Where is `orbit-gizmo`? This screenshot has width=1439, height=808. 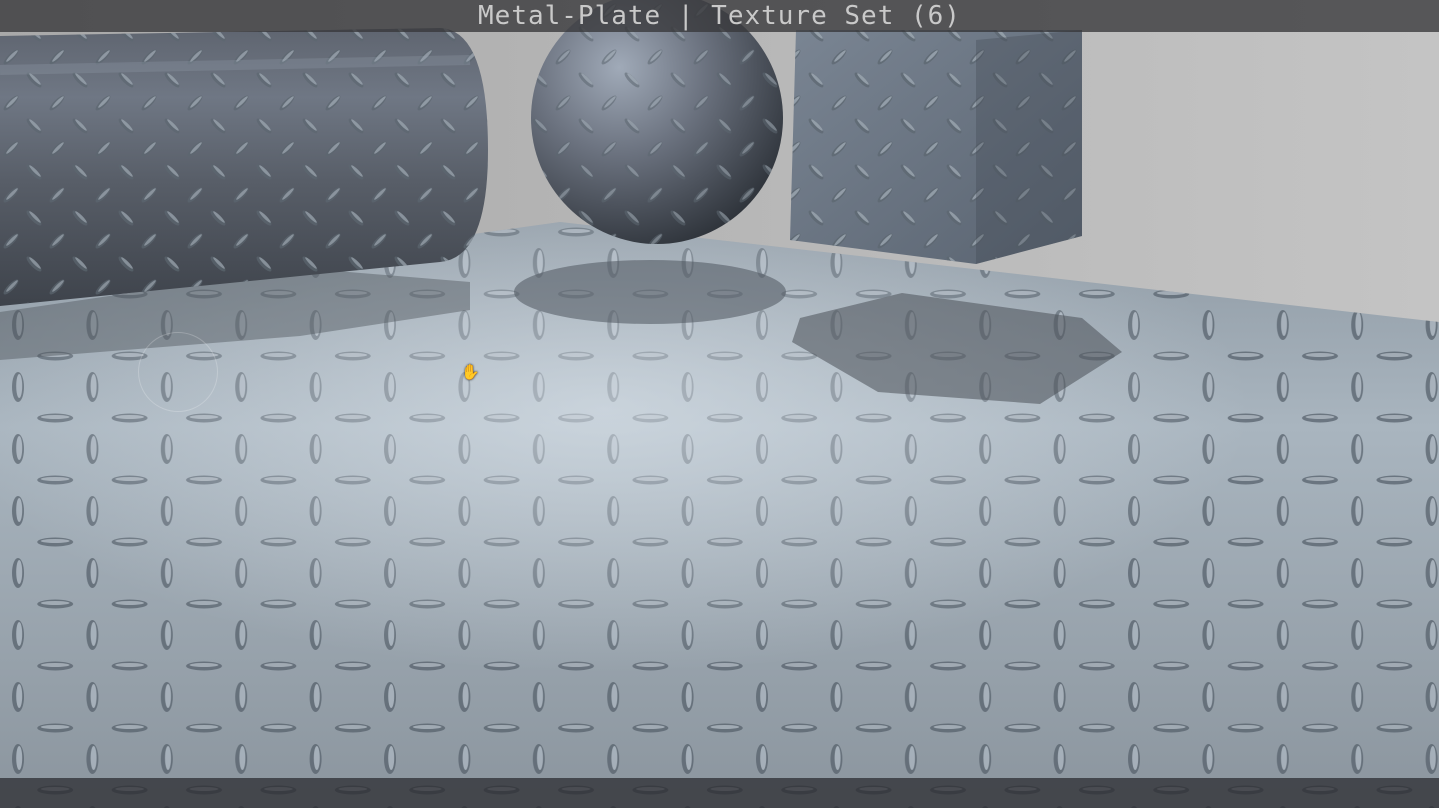 orbit-gizmo is located at coordinates (178, 372).